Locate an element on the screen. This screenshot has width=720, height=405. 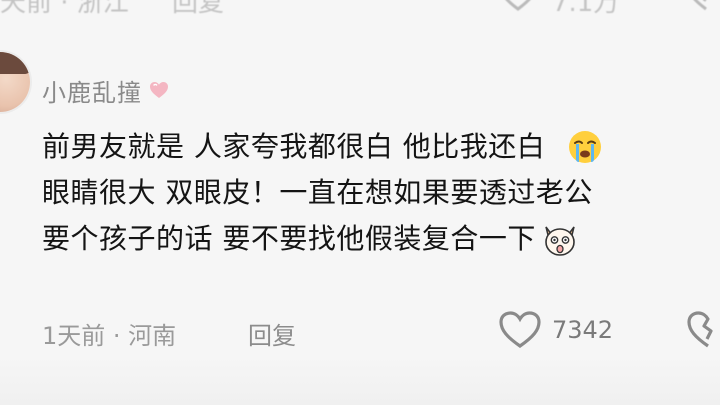
comment-line-2: 眼睛很大 双眼皮！一直在想如果要透过老公 is located at coordinates (378, 193).